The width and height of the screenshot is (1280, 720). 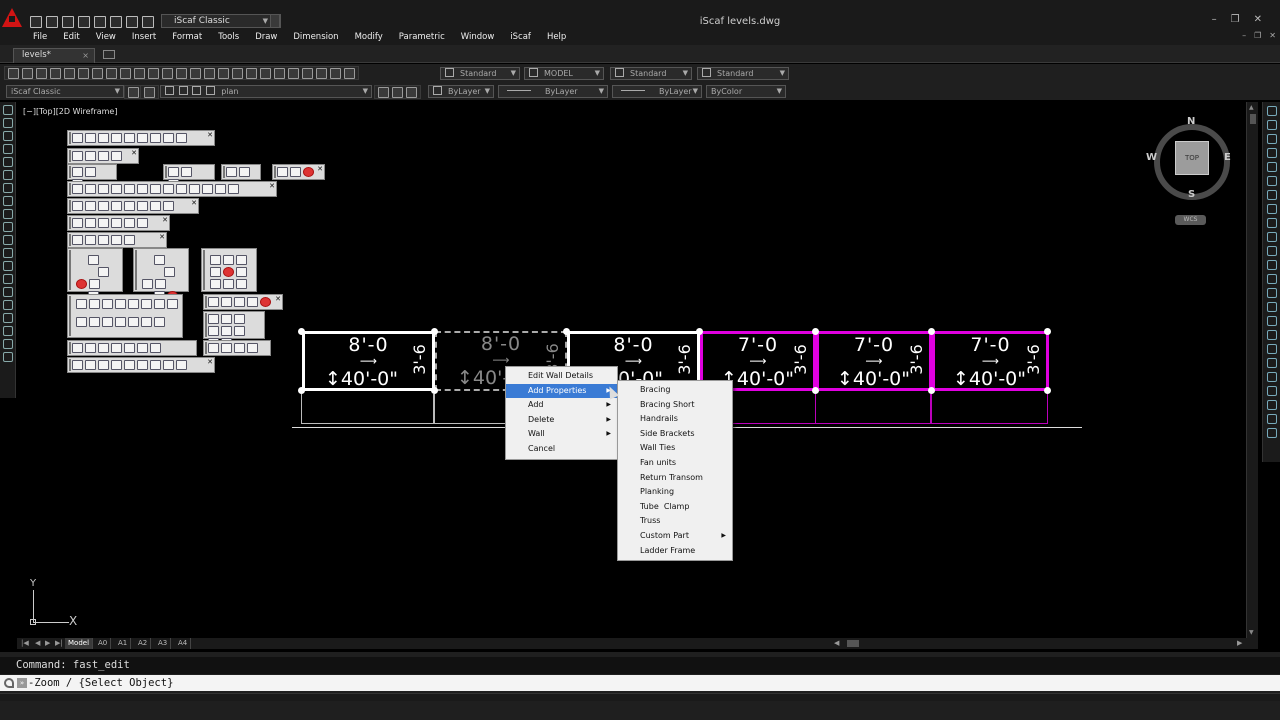 I want to click on point-icon, so click(x=8, y=279).